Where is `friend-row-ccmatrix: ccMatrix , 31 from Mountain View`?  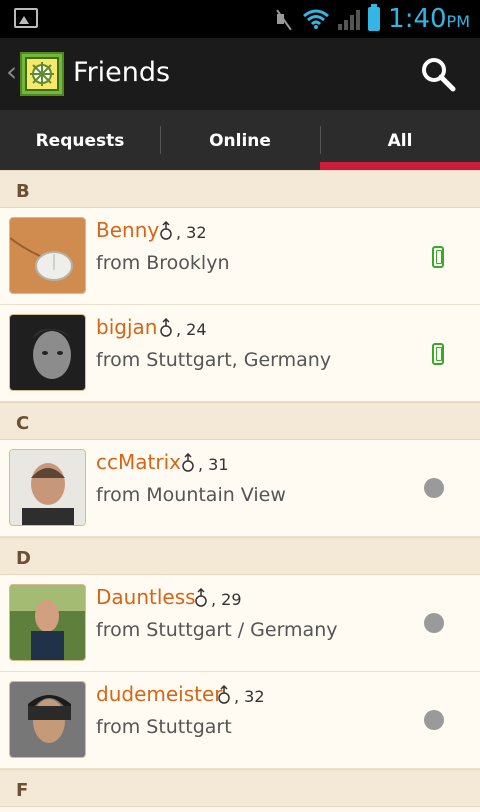 friend-row-ccmatrix: ccMatrix , 31 from Mountain View is located at coordinates (240, 488).